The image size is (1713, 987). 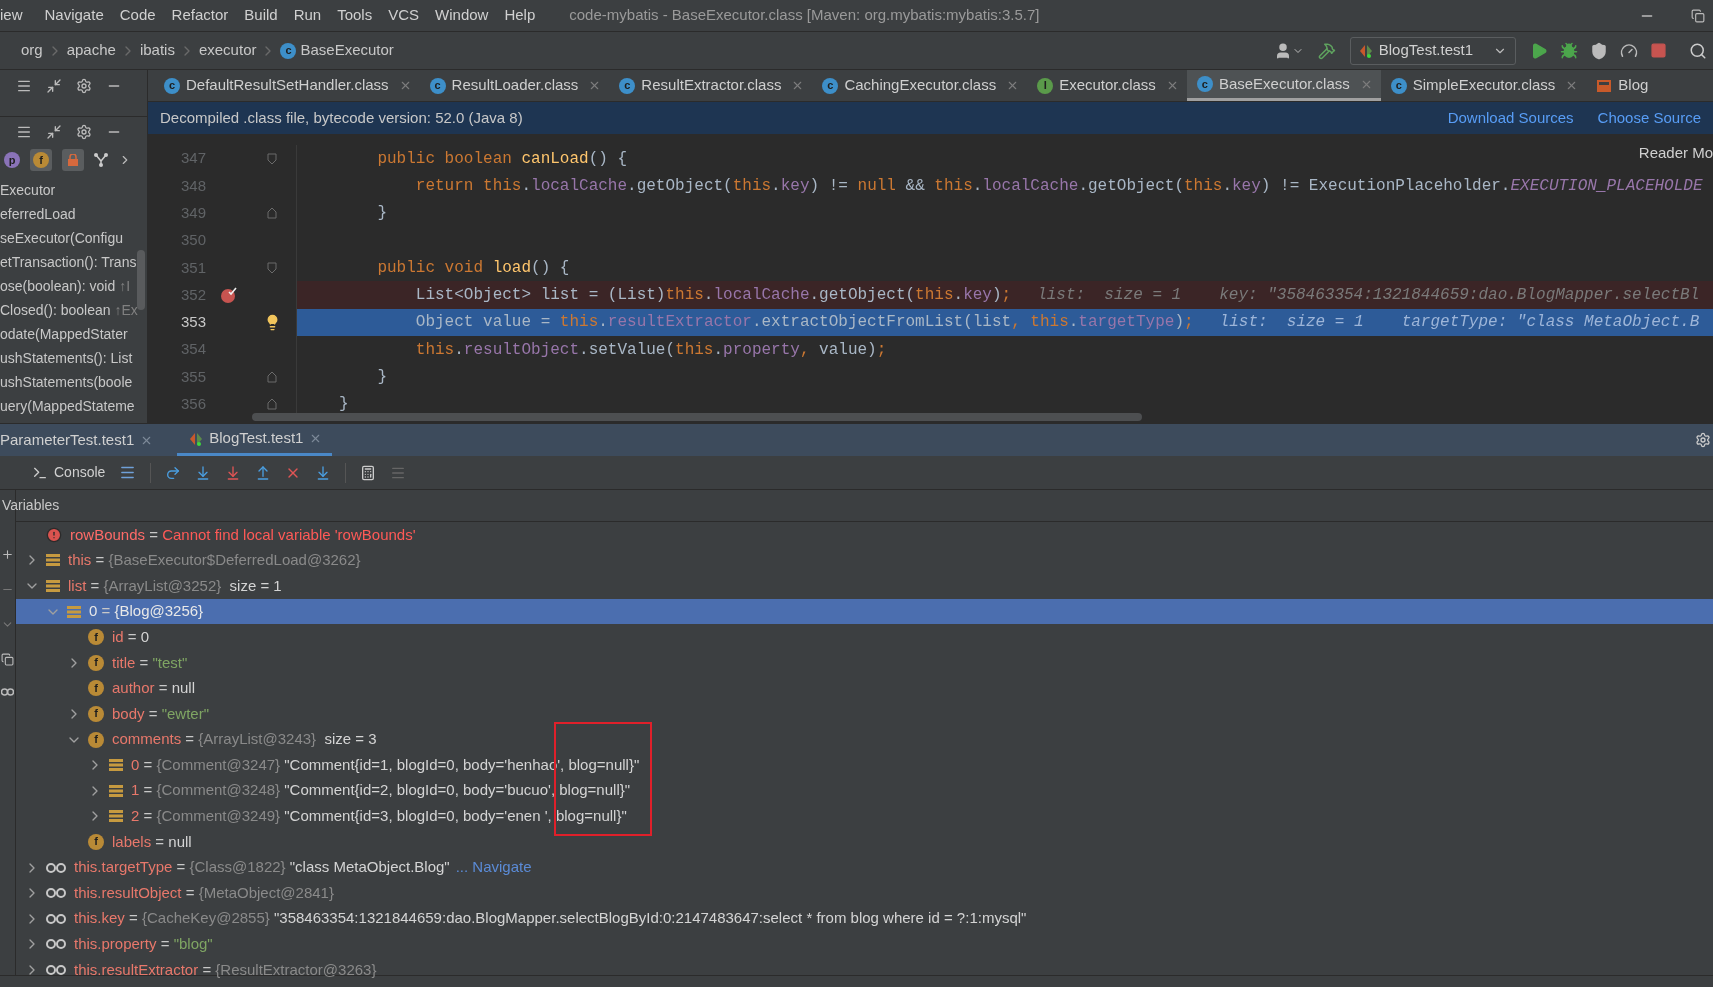 I want to click on inline-value-hint: list: size = 1, so click(x=1109, y=296).